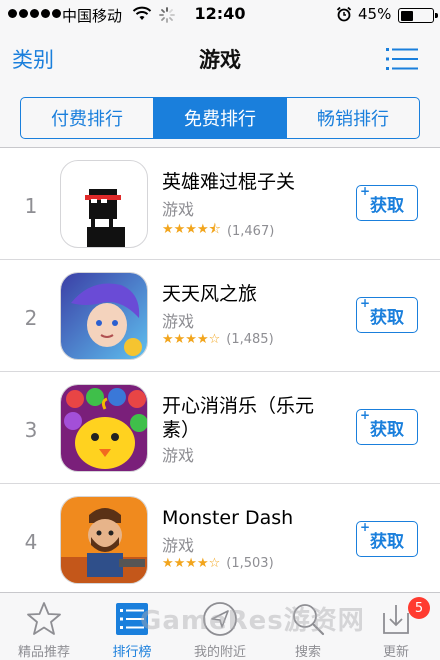 This screenshot has width=440, height=660. Describe the element at coordinates (344, 14) in the screenshot. I see `alarm-clock-icon` at that location.